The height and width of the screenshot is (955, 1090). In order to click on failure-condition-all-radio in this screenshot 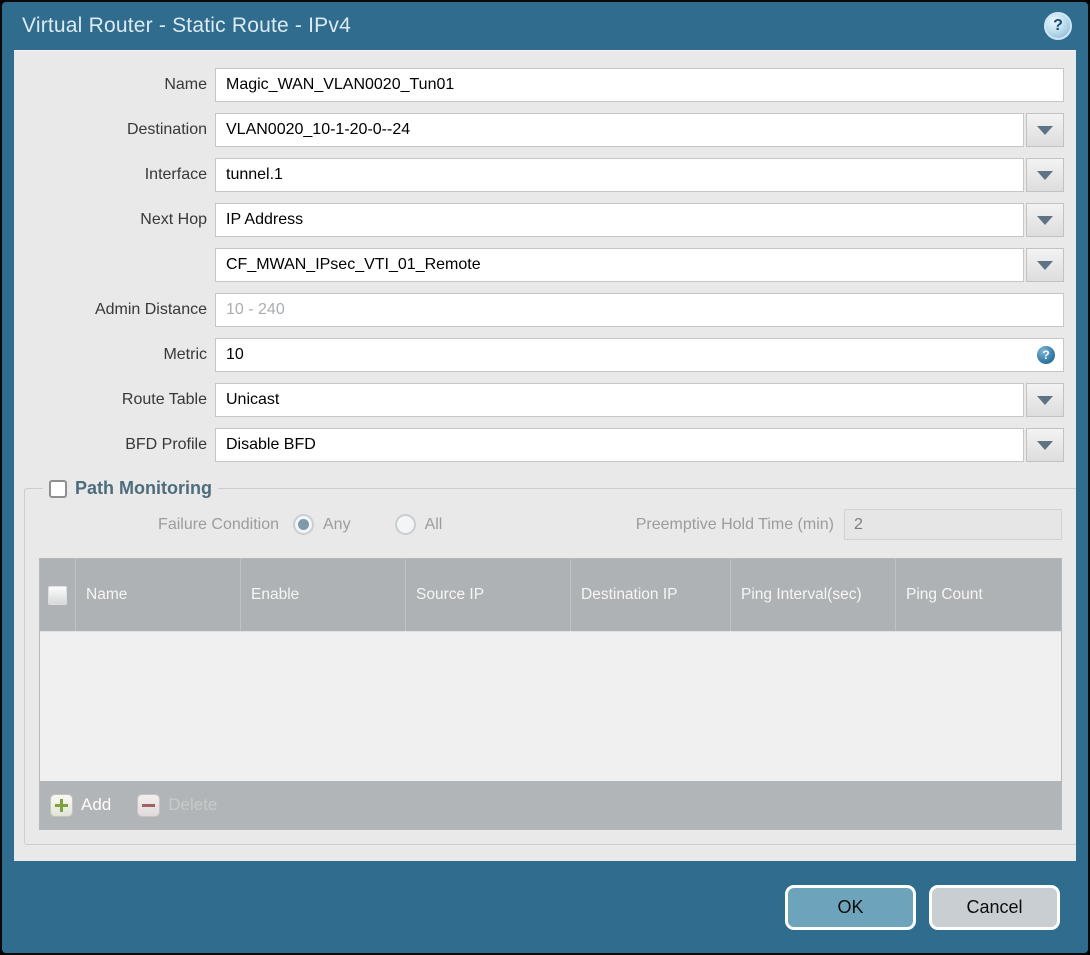, I will do `click(405, 524)`.